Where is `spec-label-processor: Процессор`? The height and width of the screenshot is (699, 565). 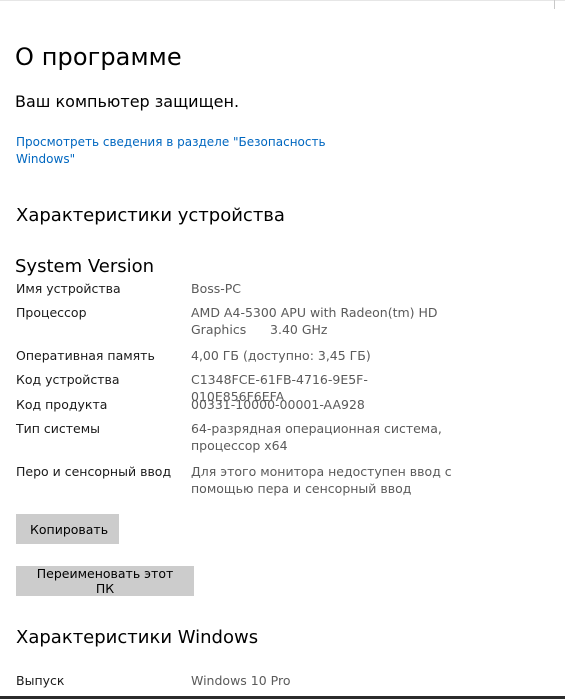 spec-label-processor: Процессор is located at coordinates (51, 312).